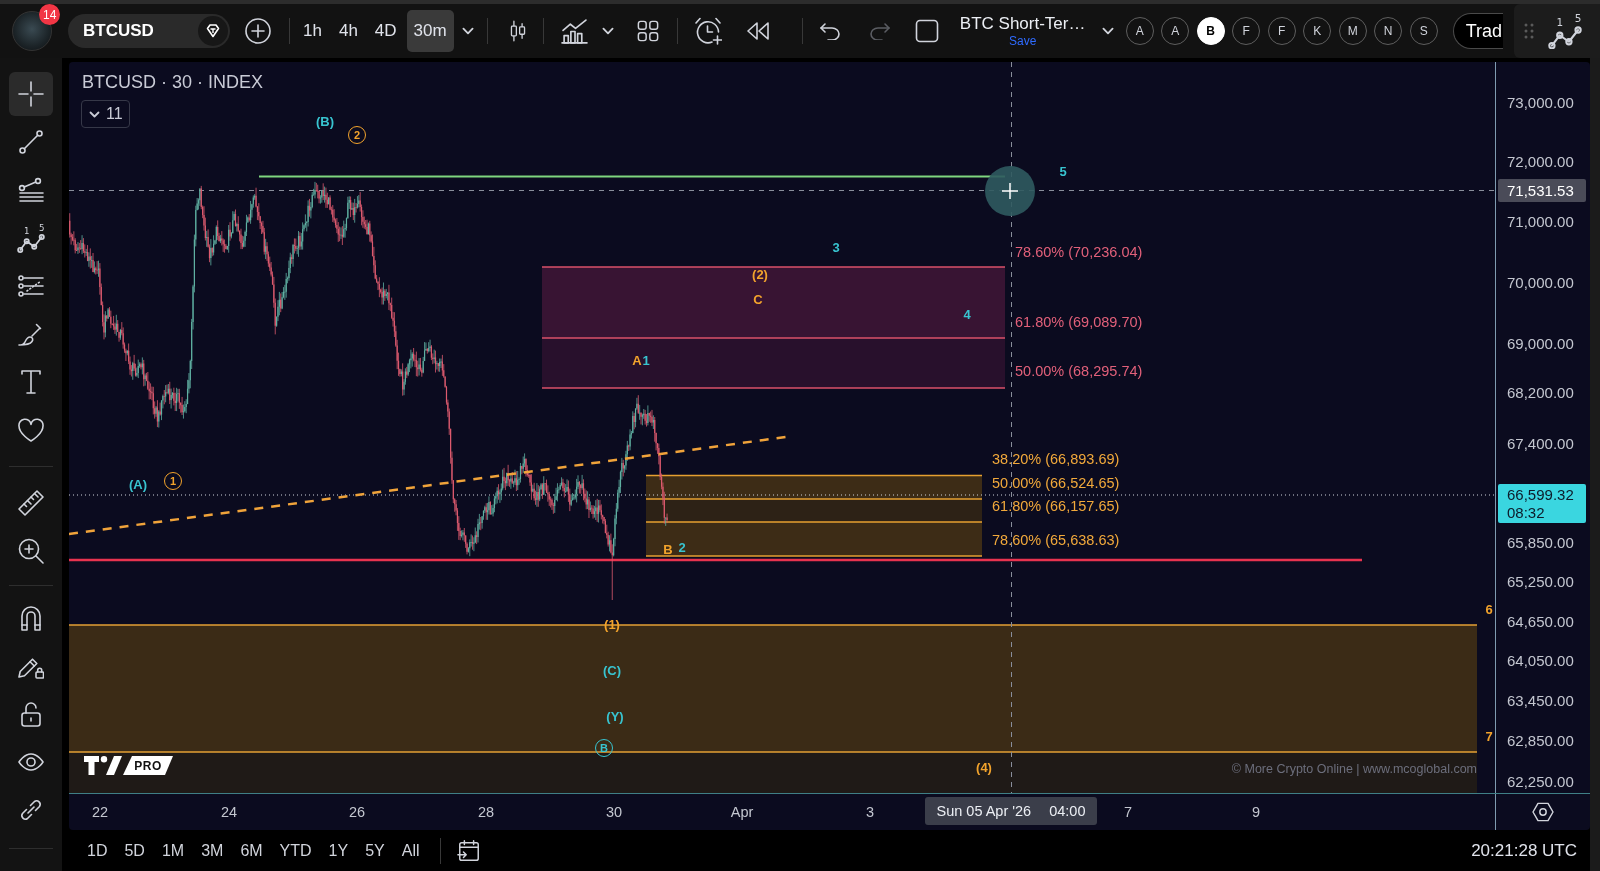 This screenshot has height=871, width=1600. I want to click on range-button: 5D, so click(134, 850).